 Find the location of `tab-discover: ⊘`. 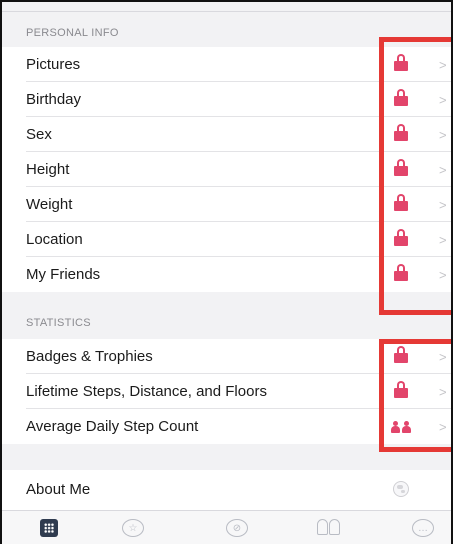

tab-discover: ⊘ is located at coordinates (237, 530).